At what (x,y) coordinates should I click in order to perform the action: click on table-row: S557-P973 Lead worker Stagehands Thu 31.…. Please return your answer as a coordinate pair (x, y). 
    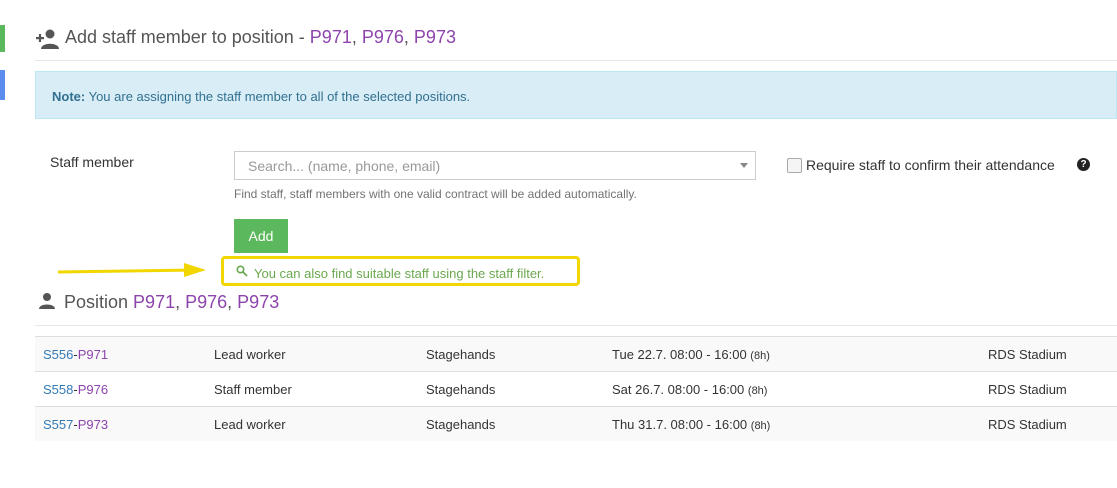
    Looking at the image, I should click on (576, 423).